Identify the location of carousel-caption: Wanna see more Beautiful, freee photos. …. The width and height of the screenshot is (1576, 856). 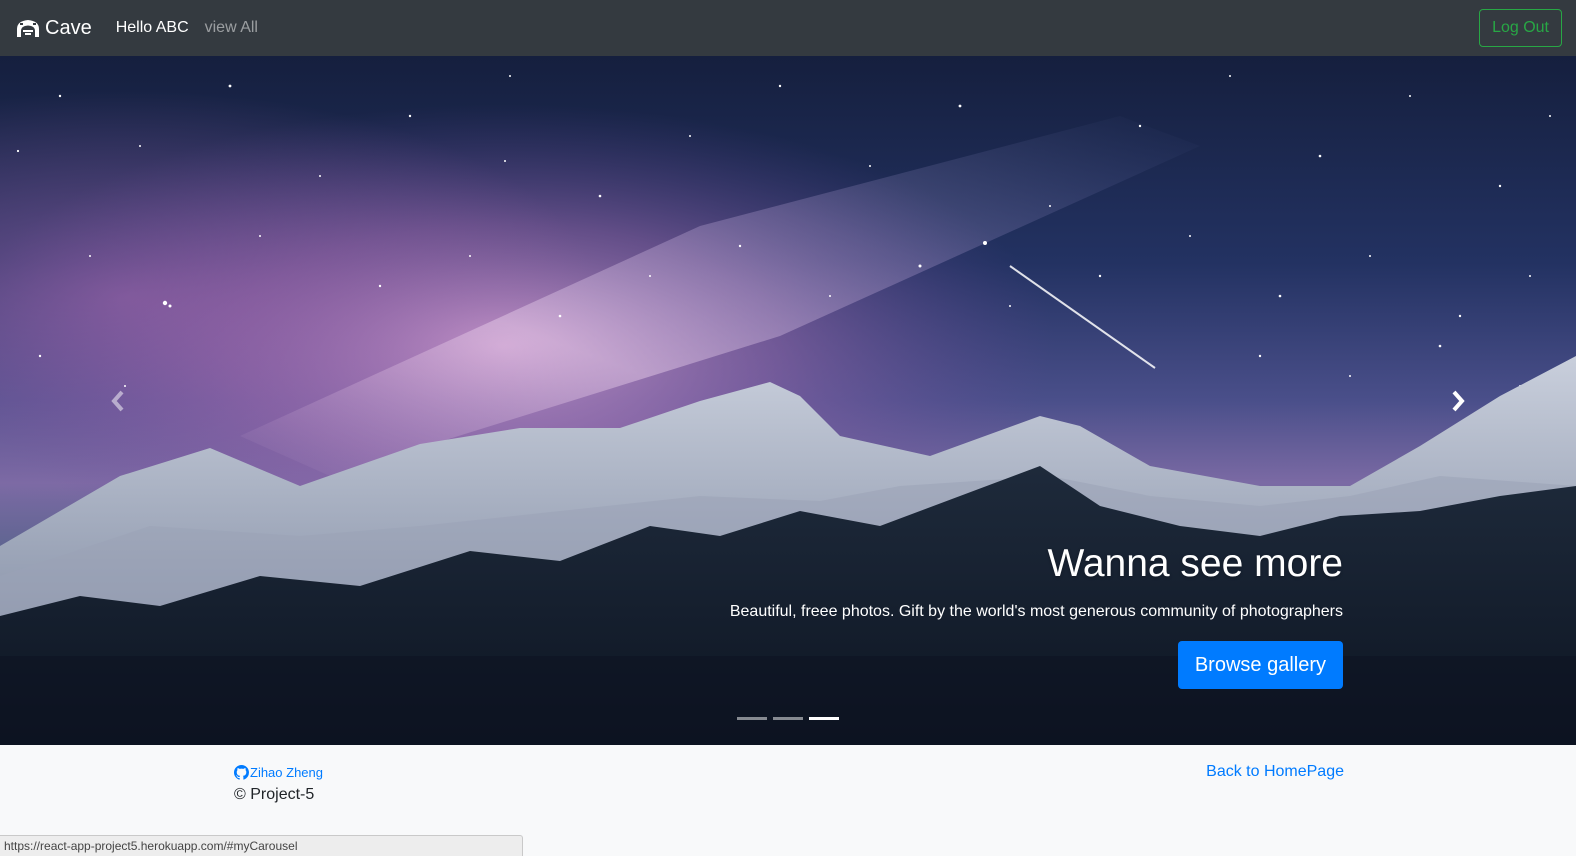
(993, 615).